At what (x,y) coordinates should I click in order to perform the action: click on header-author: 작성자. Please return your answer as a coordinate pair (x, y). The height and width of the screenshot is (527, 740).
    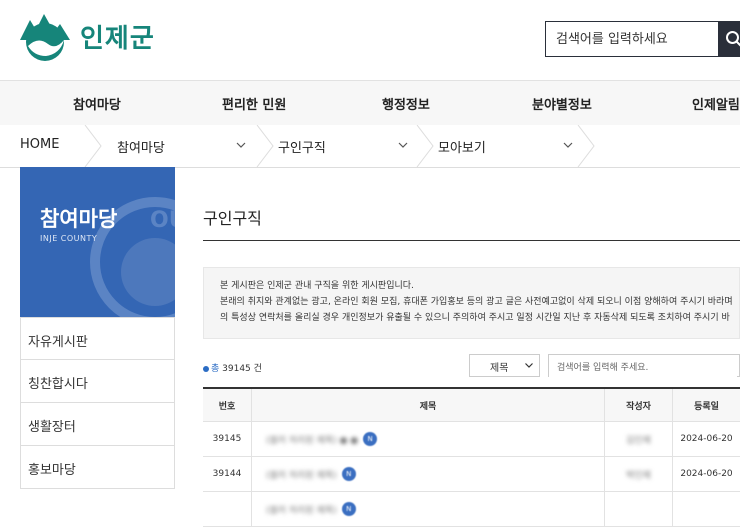
    Looking at the image, I should click on (639, 405).